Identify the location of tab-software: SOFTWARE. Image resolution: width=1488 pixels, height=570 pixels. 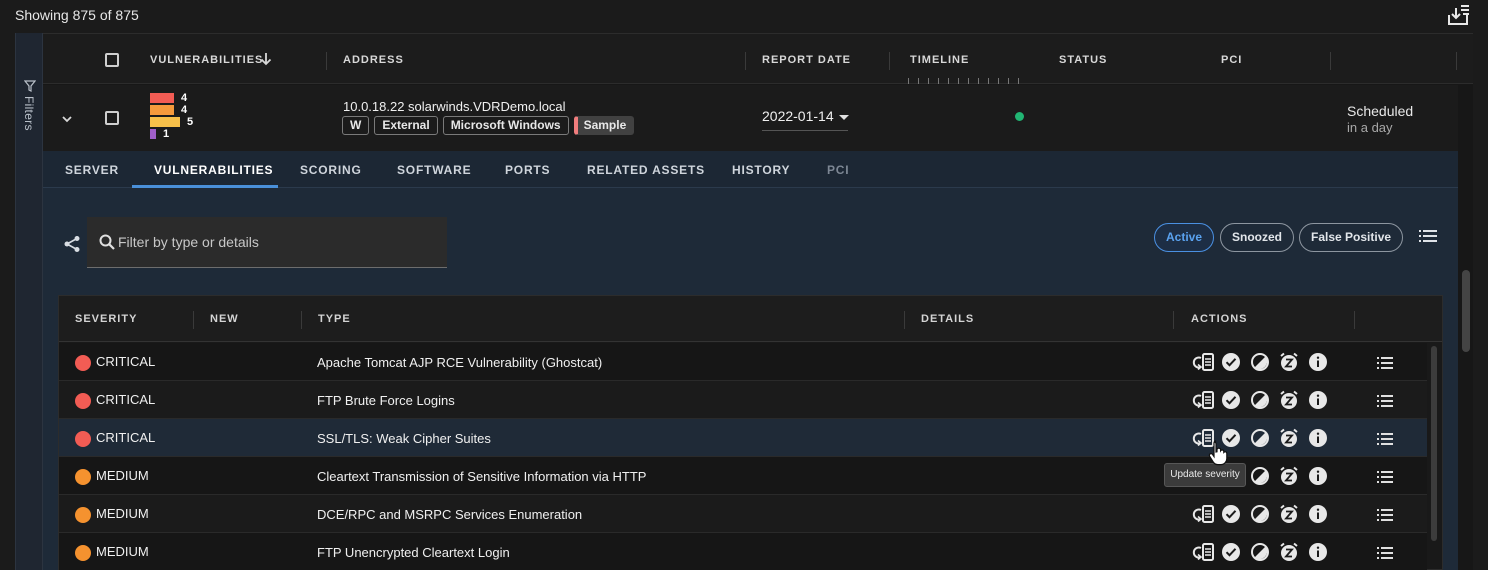
(434, 170).